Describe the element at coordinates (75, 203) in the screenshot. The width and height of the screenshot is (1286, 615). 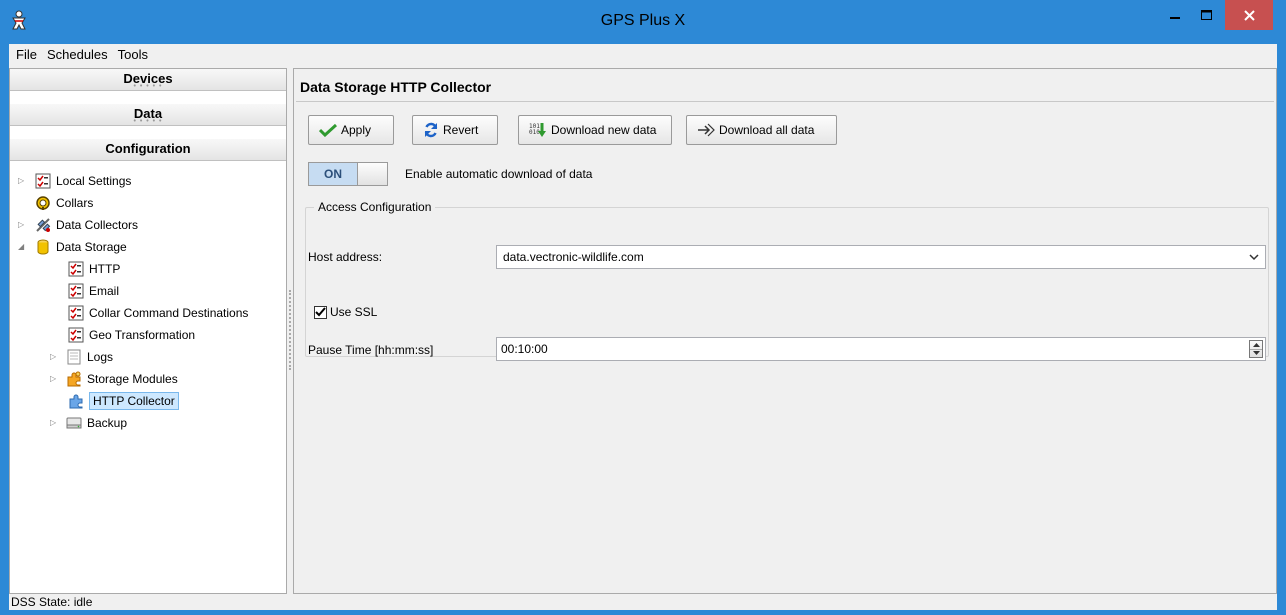
I see `tree-label: Collars` at that location.